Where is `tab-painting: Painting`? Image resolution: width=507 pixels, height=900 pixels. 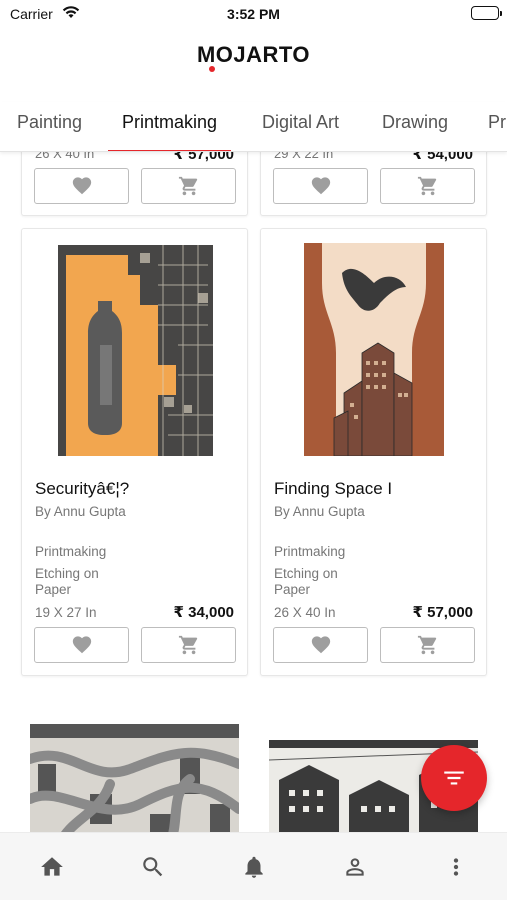
tab-painting: Painting is located at coordinates (50, 131).